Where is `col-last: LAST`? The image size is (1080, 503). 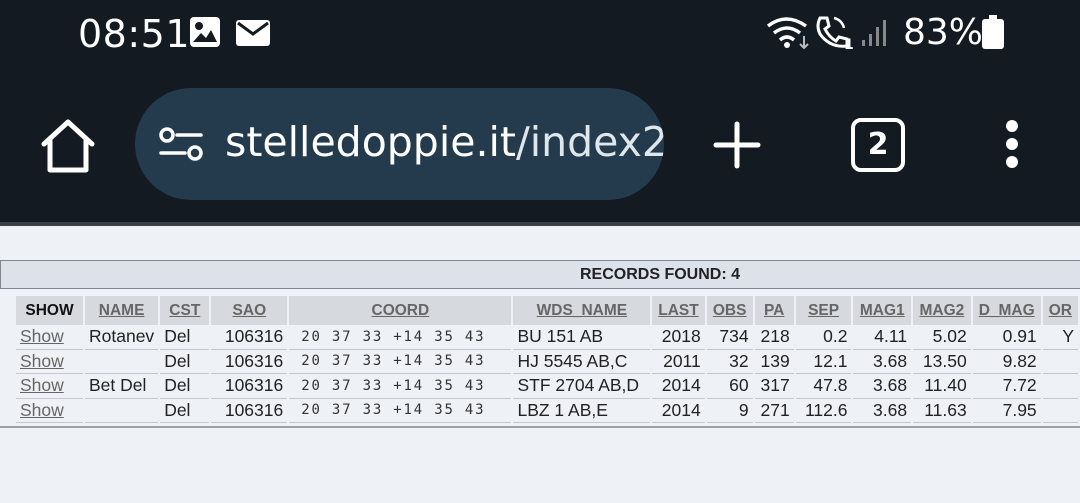
col-last: LAST is located at coordinates (678, 310).